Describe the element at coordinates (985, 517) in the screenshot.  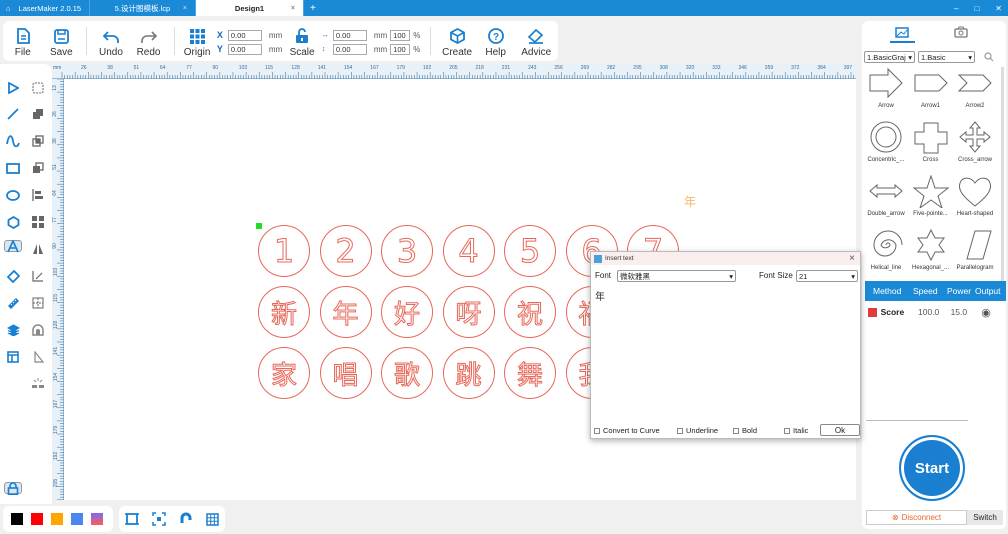
I see `switch-button: Switch` at that location.